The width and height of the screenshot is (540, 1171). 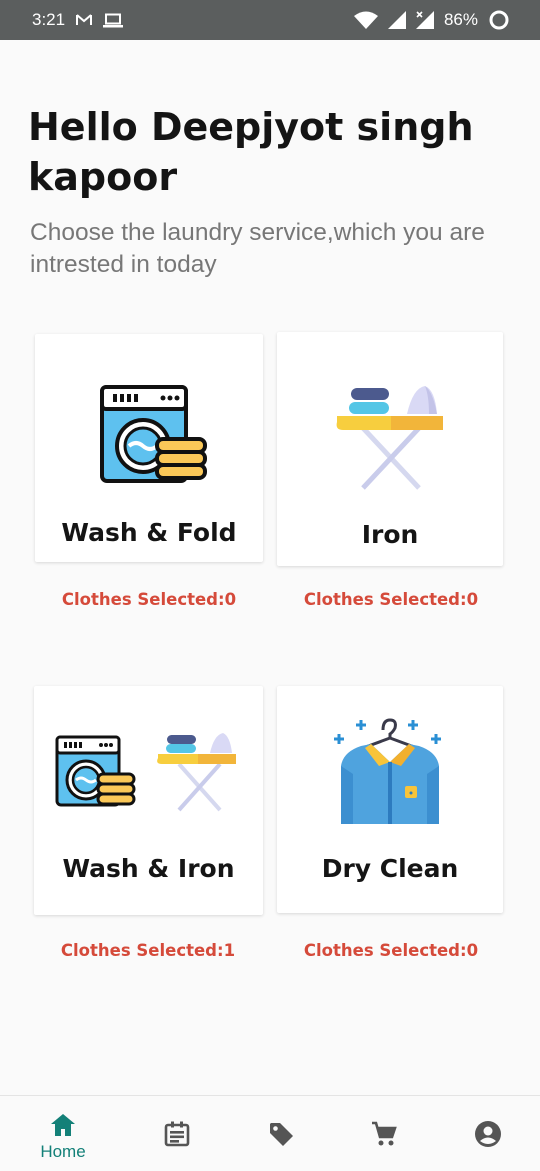 I want to click on nav-item-cart, so click(x=384, y=1133).